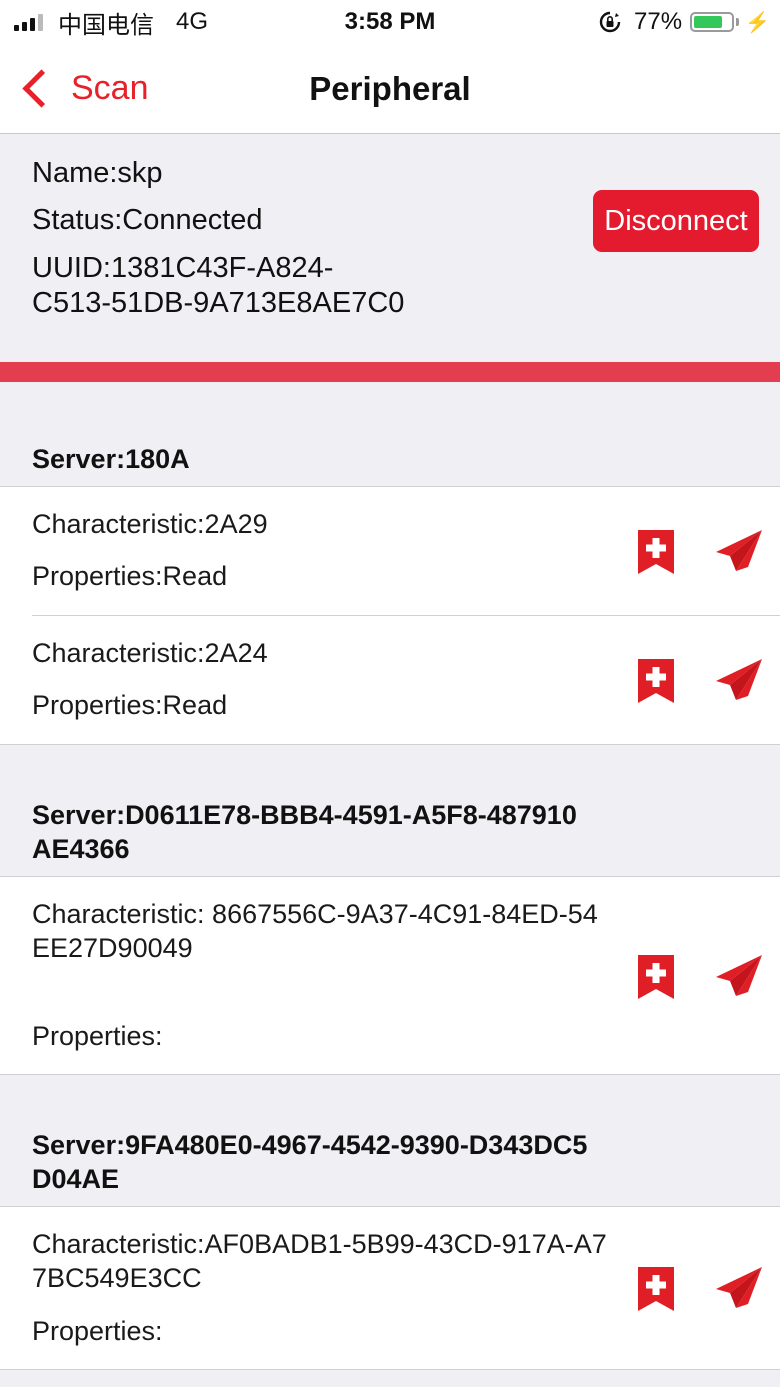  Describe the element at coordinates (757, 22) in the screenshot. I see `charging-bolt-icon: ⚡` at that location.